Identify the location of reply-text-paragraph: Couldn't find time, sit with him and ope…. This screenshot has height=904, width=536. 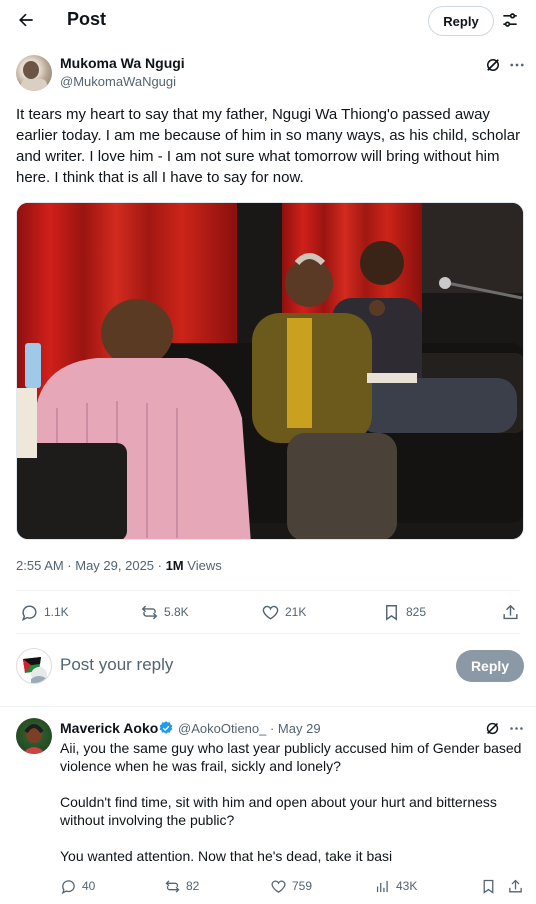
(278, 811).